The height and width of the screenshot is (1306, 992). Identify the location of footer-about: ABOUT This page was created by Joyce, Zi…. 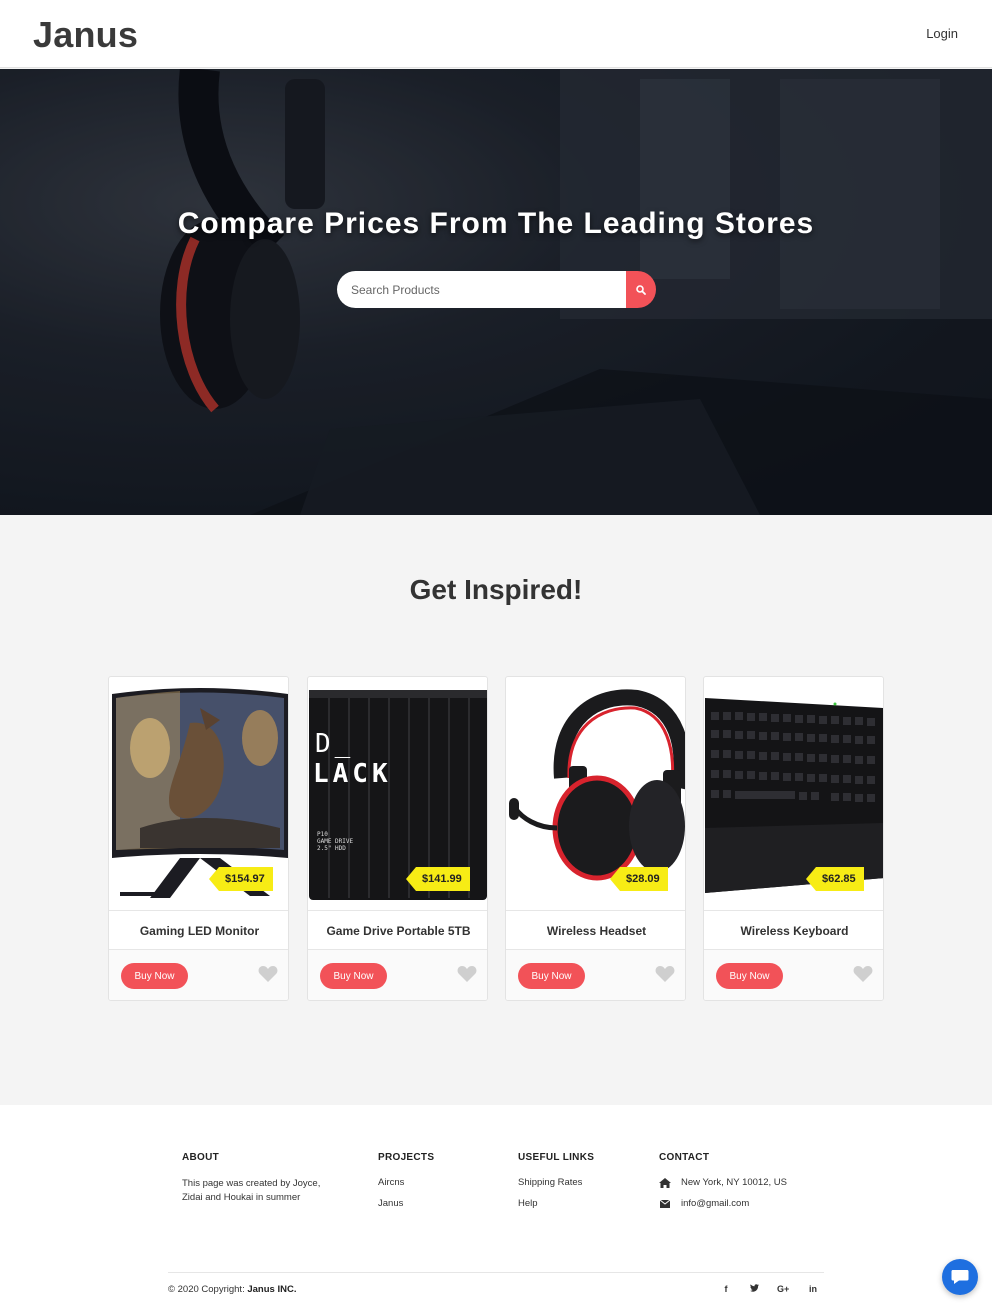
(252, 1178).